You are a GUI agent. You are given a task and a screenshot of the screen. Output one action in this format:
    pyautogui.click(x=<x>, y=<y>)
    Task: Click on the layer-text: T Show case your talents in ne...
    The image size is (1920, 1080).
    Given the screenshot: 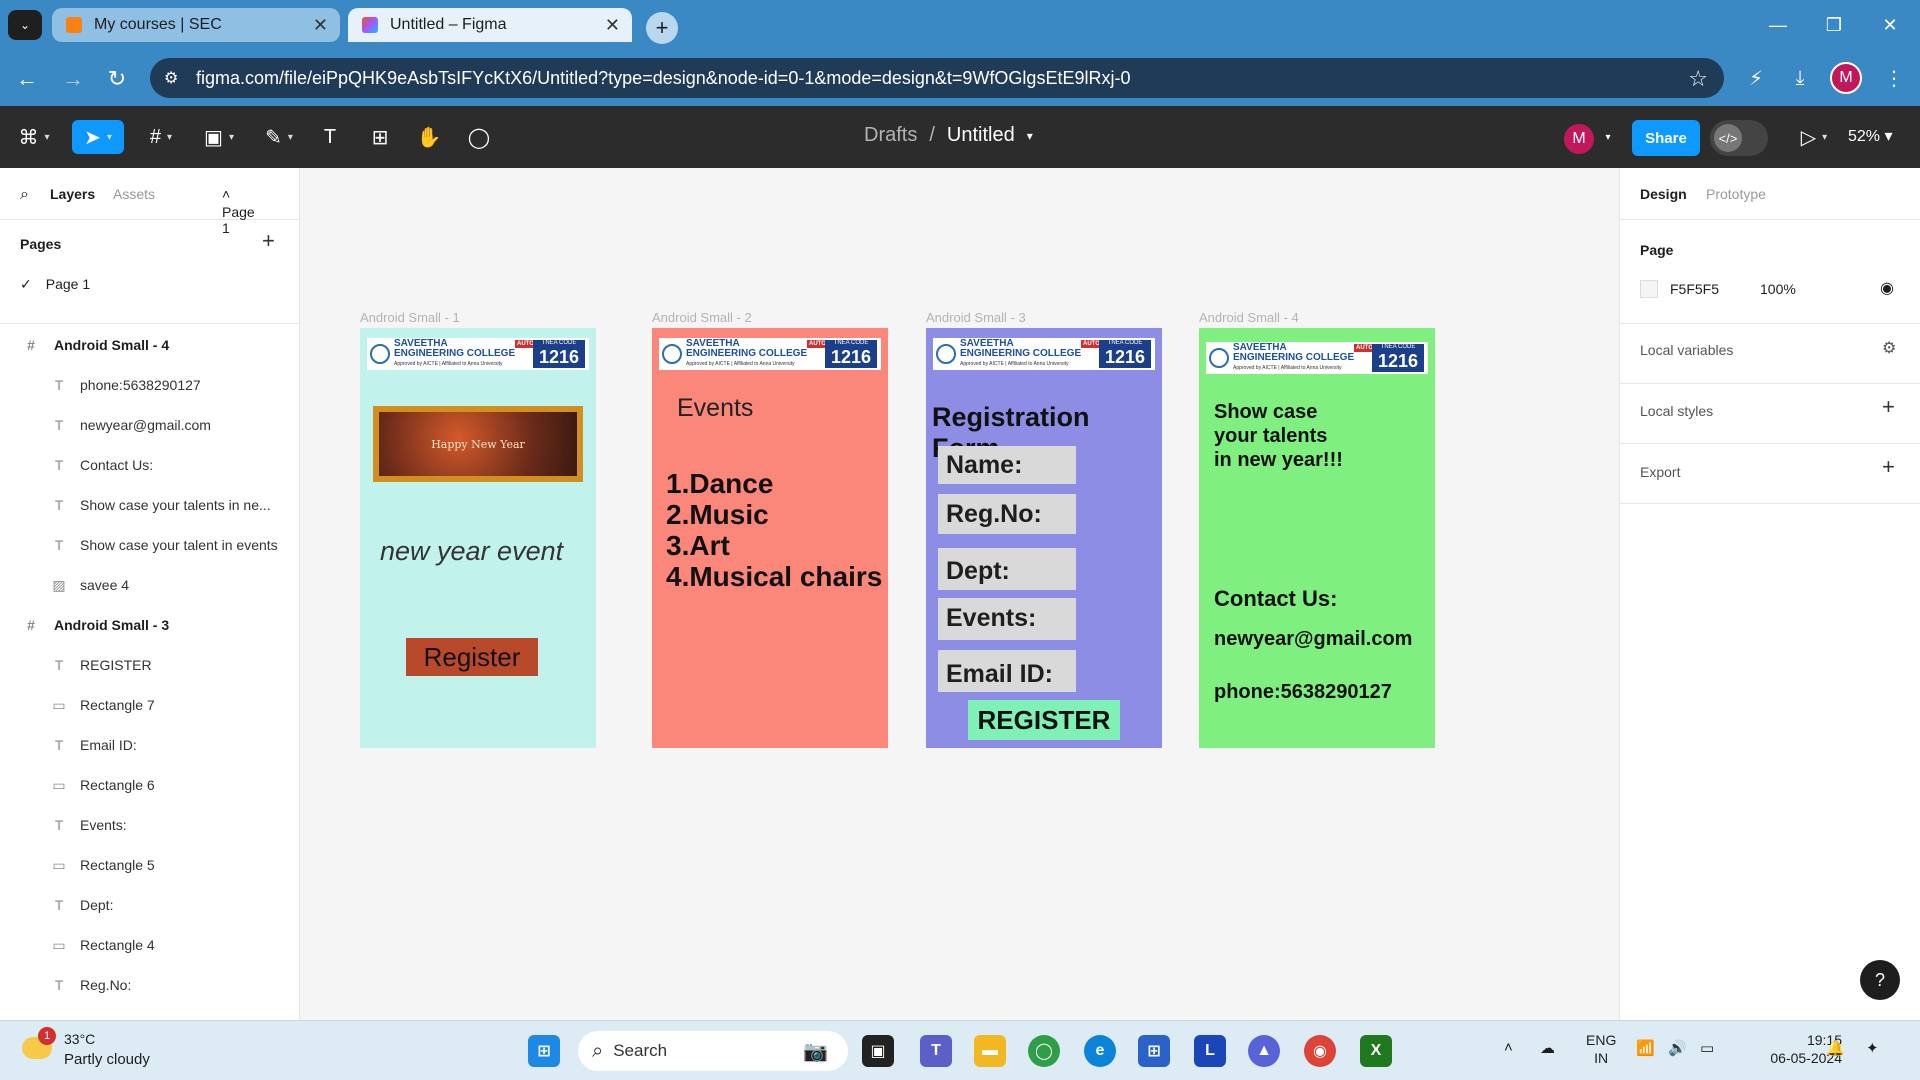 What is the action you would take?
    pyautogui.click(x=149, y=505)
    